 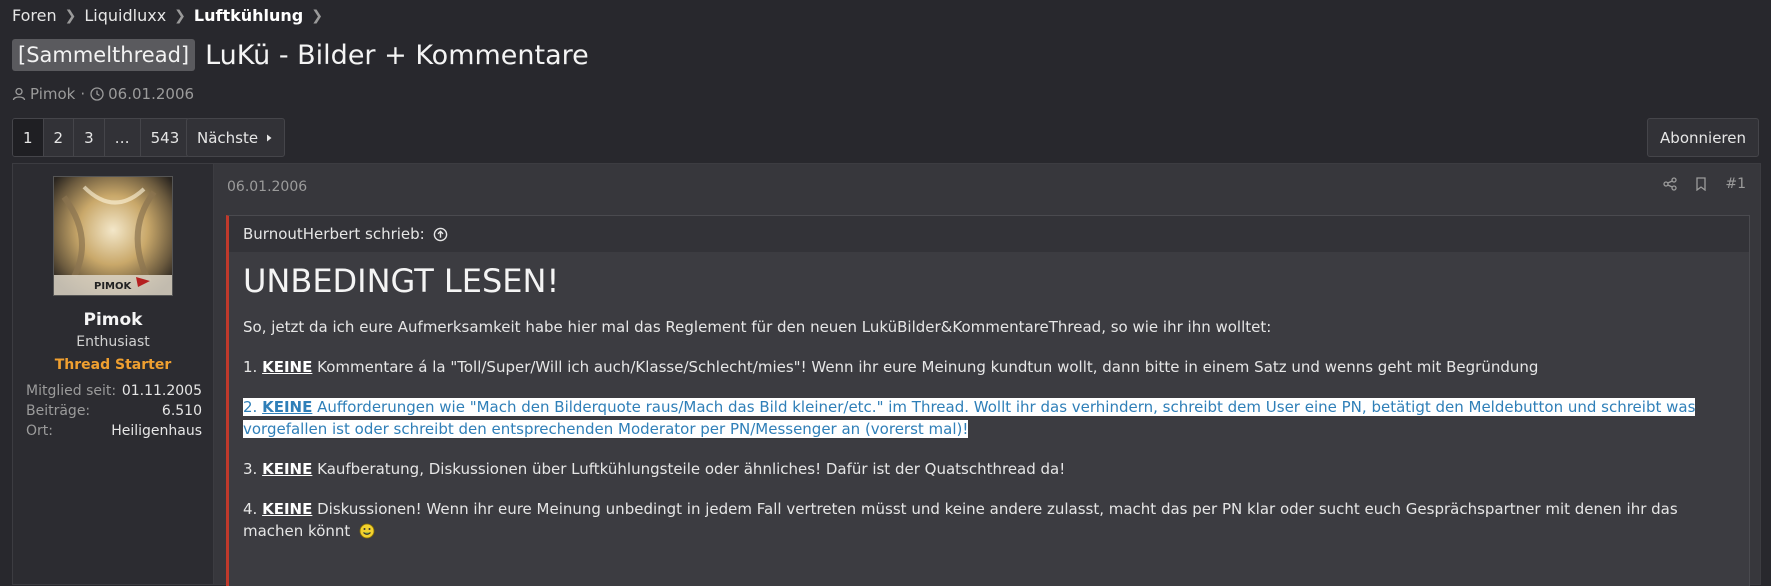 I want to click on subscribe-button: Abonnieren, so click(x=1703, y=137).